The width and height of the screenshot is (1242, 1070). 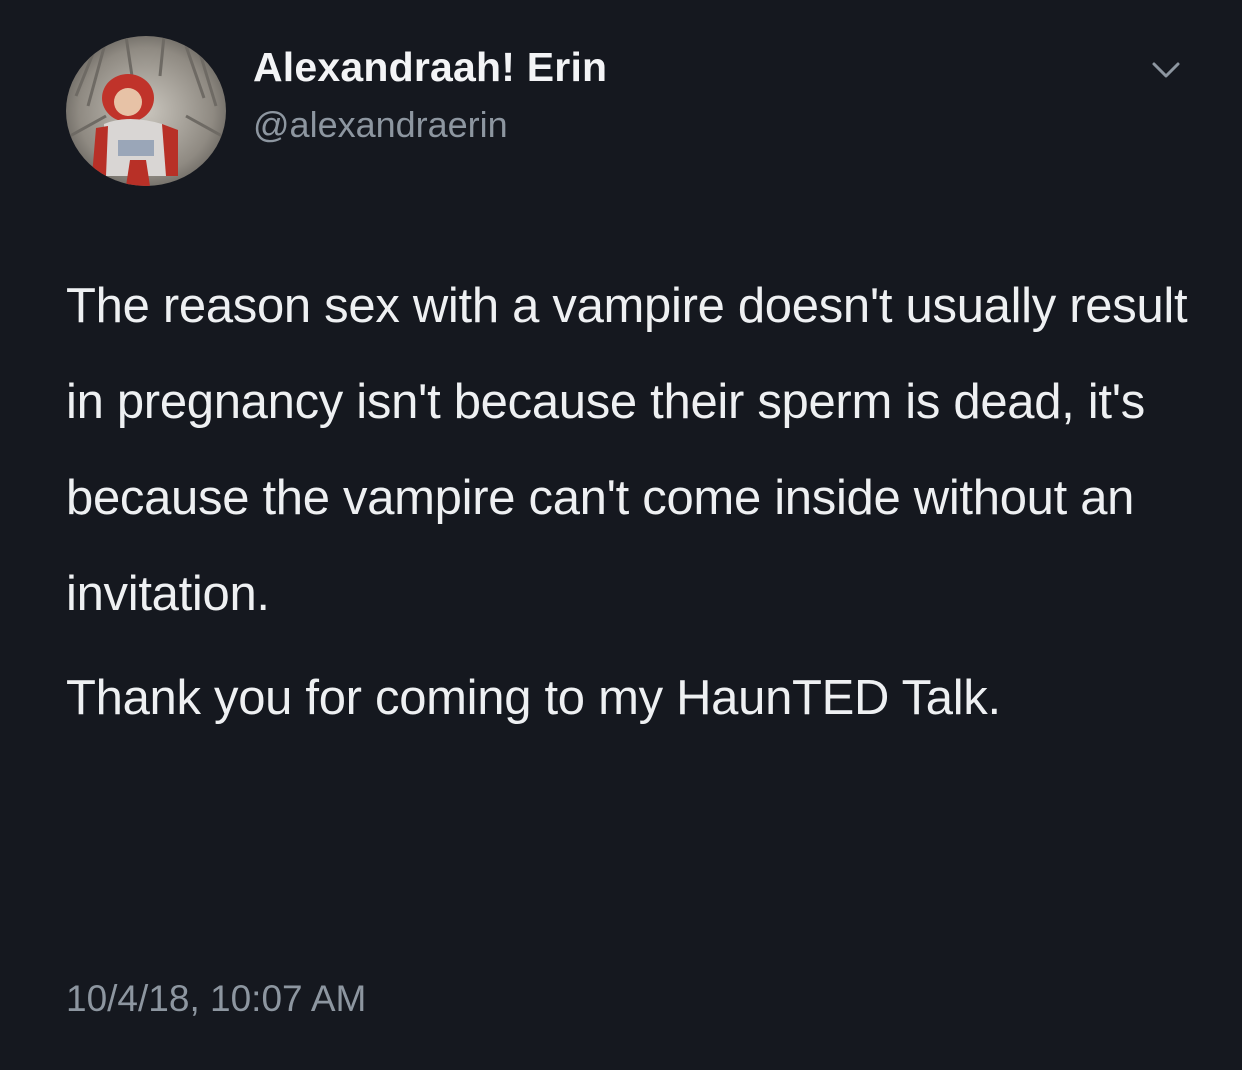 I want to click on author-handle: @alexandraerin, so click(x=380, y=125).